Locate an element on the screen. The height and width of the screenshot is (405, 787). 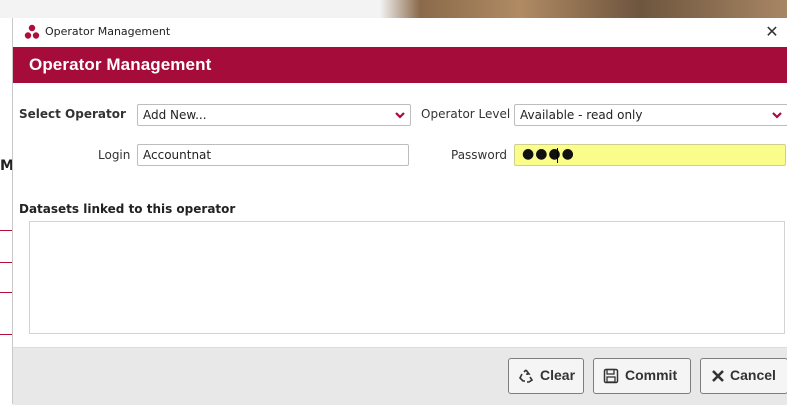
cancel-button: Cancel is located at coordinates (743, 376).